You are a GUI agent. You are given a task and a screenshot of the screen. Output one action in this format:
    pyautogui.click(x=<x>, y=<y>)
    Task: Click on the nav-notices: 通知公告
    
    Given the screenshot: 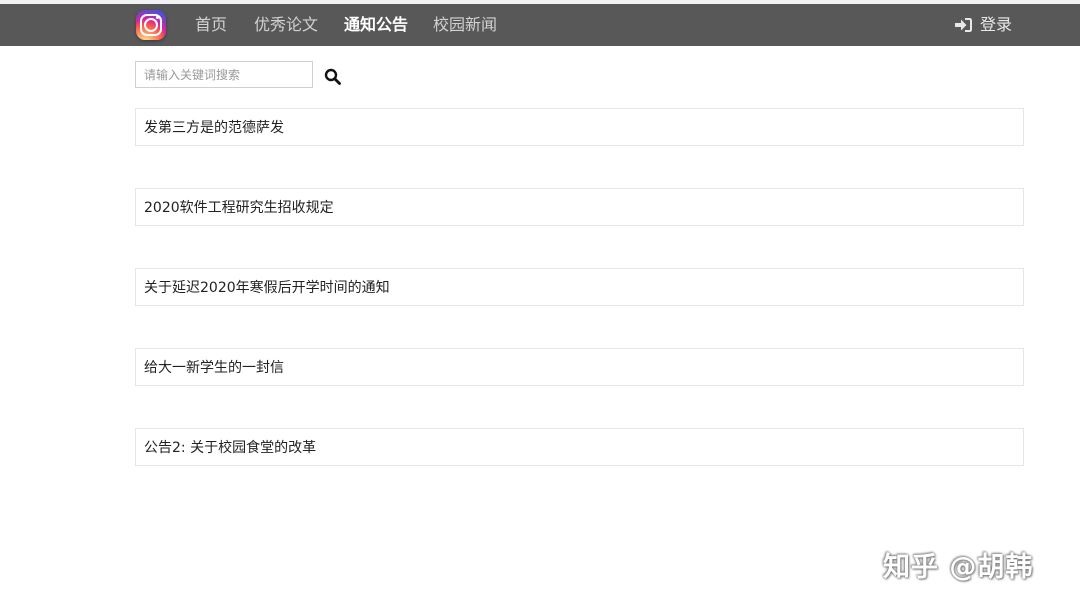 What is the action you would take?
    pyautogui.click(x=376, y=25)
    